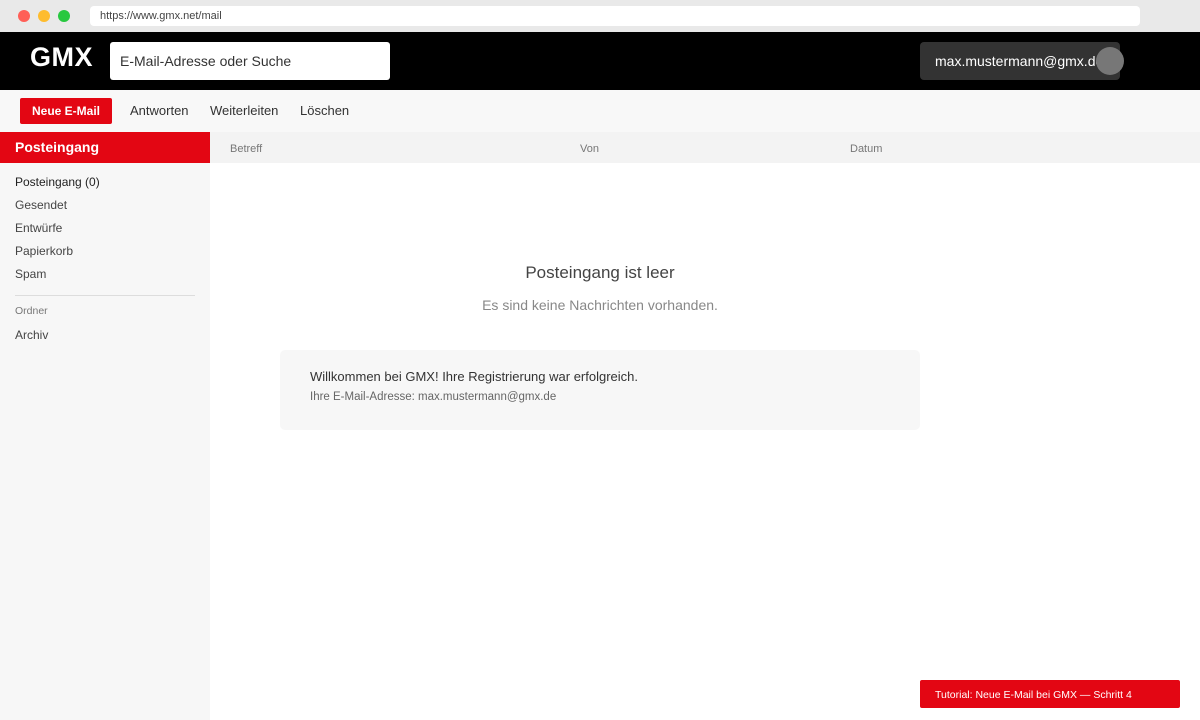 This screenshot has height=720, width=1200. I want to click on sidebar-section-title: Ordner, so click(31, 311).